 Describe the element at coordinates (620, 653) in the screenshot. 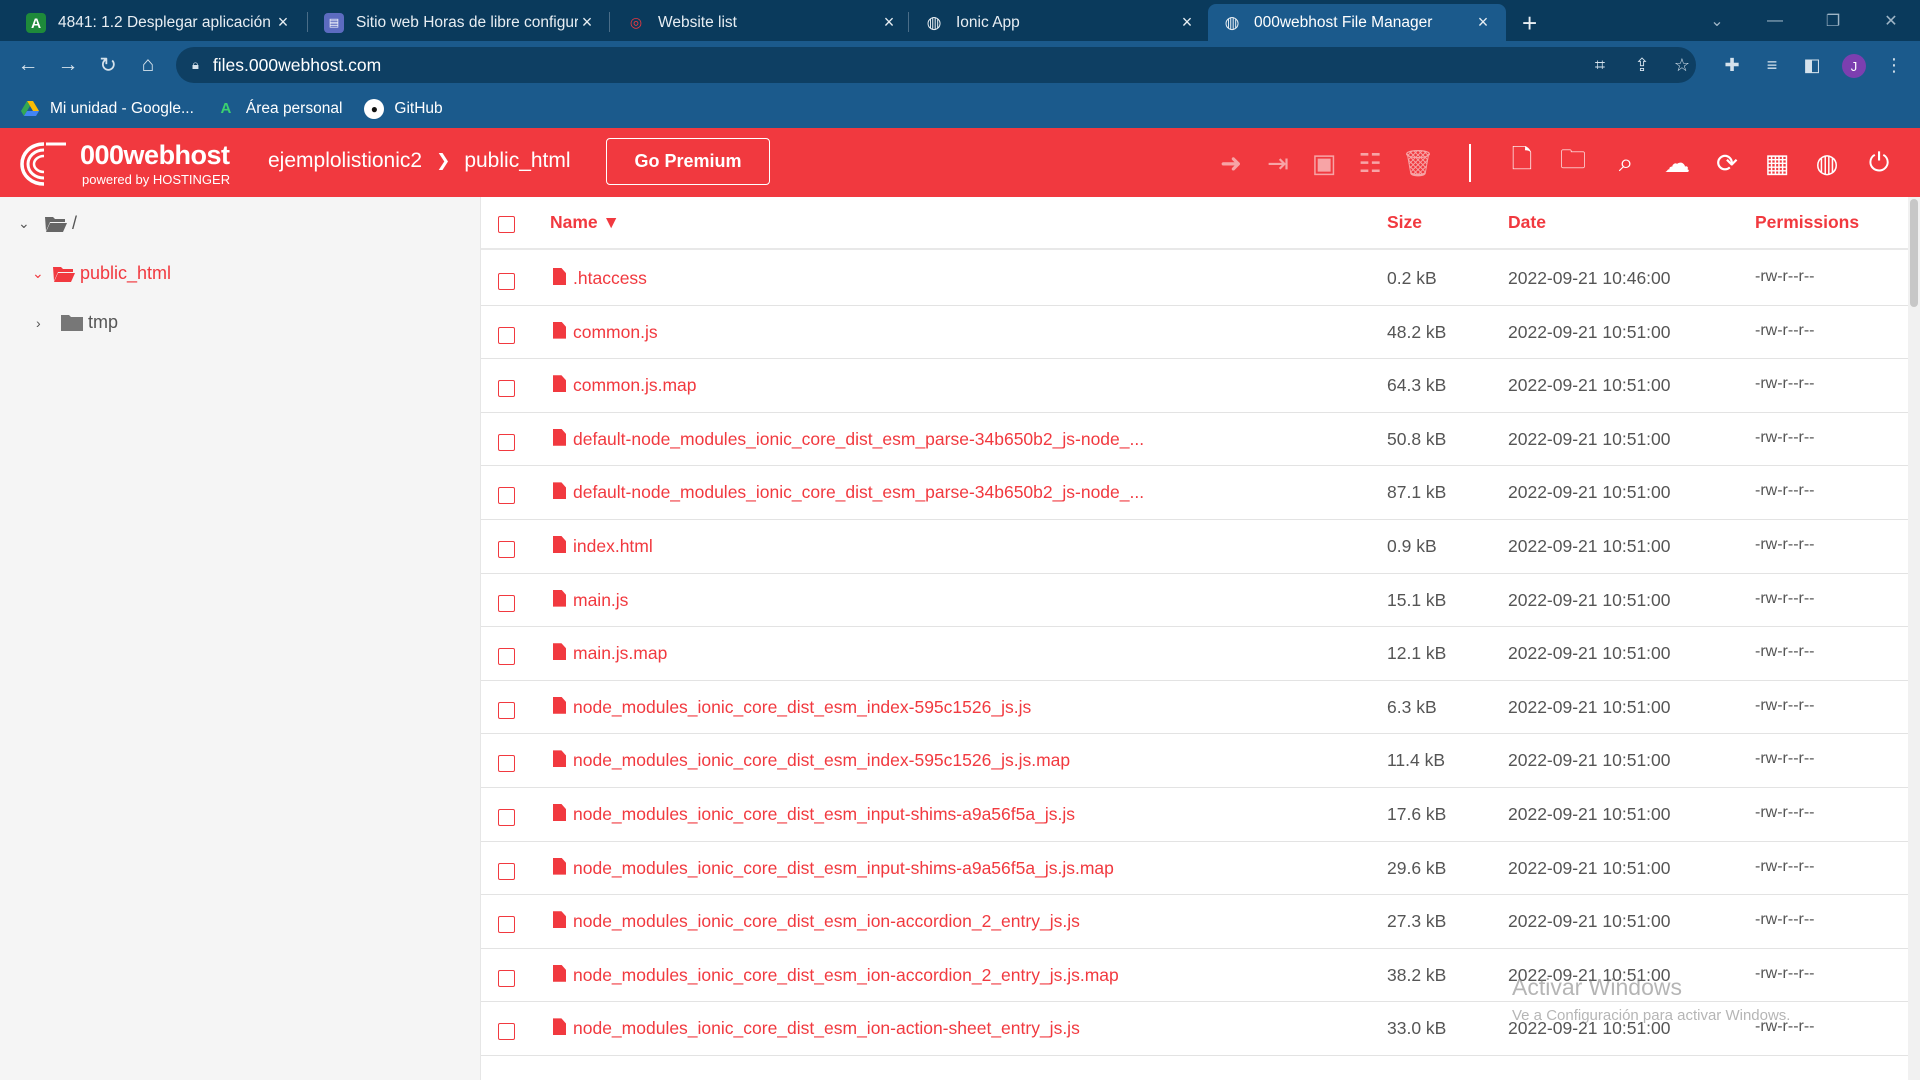

I see `file-name: main.js.map` at that location.